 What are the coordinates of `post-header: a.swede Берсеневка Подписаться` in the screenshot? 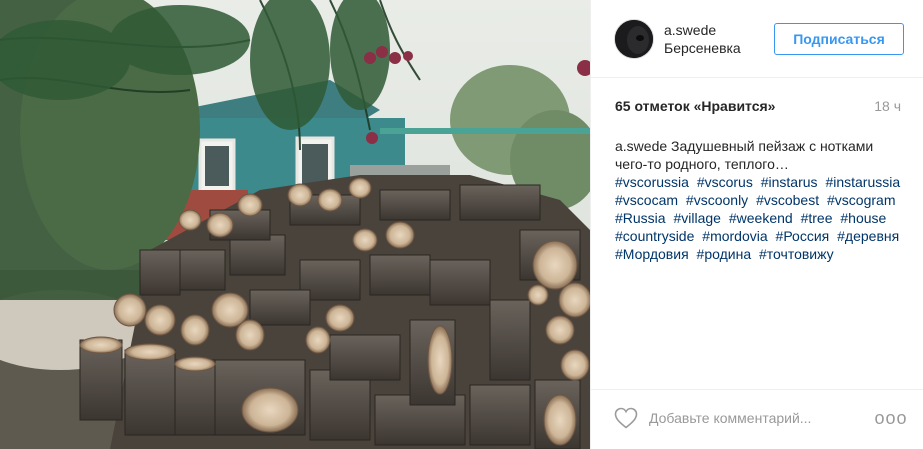 It's located at (757, 39).